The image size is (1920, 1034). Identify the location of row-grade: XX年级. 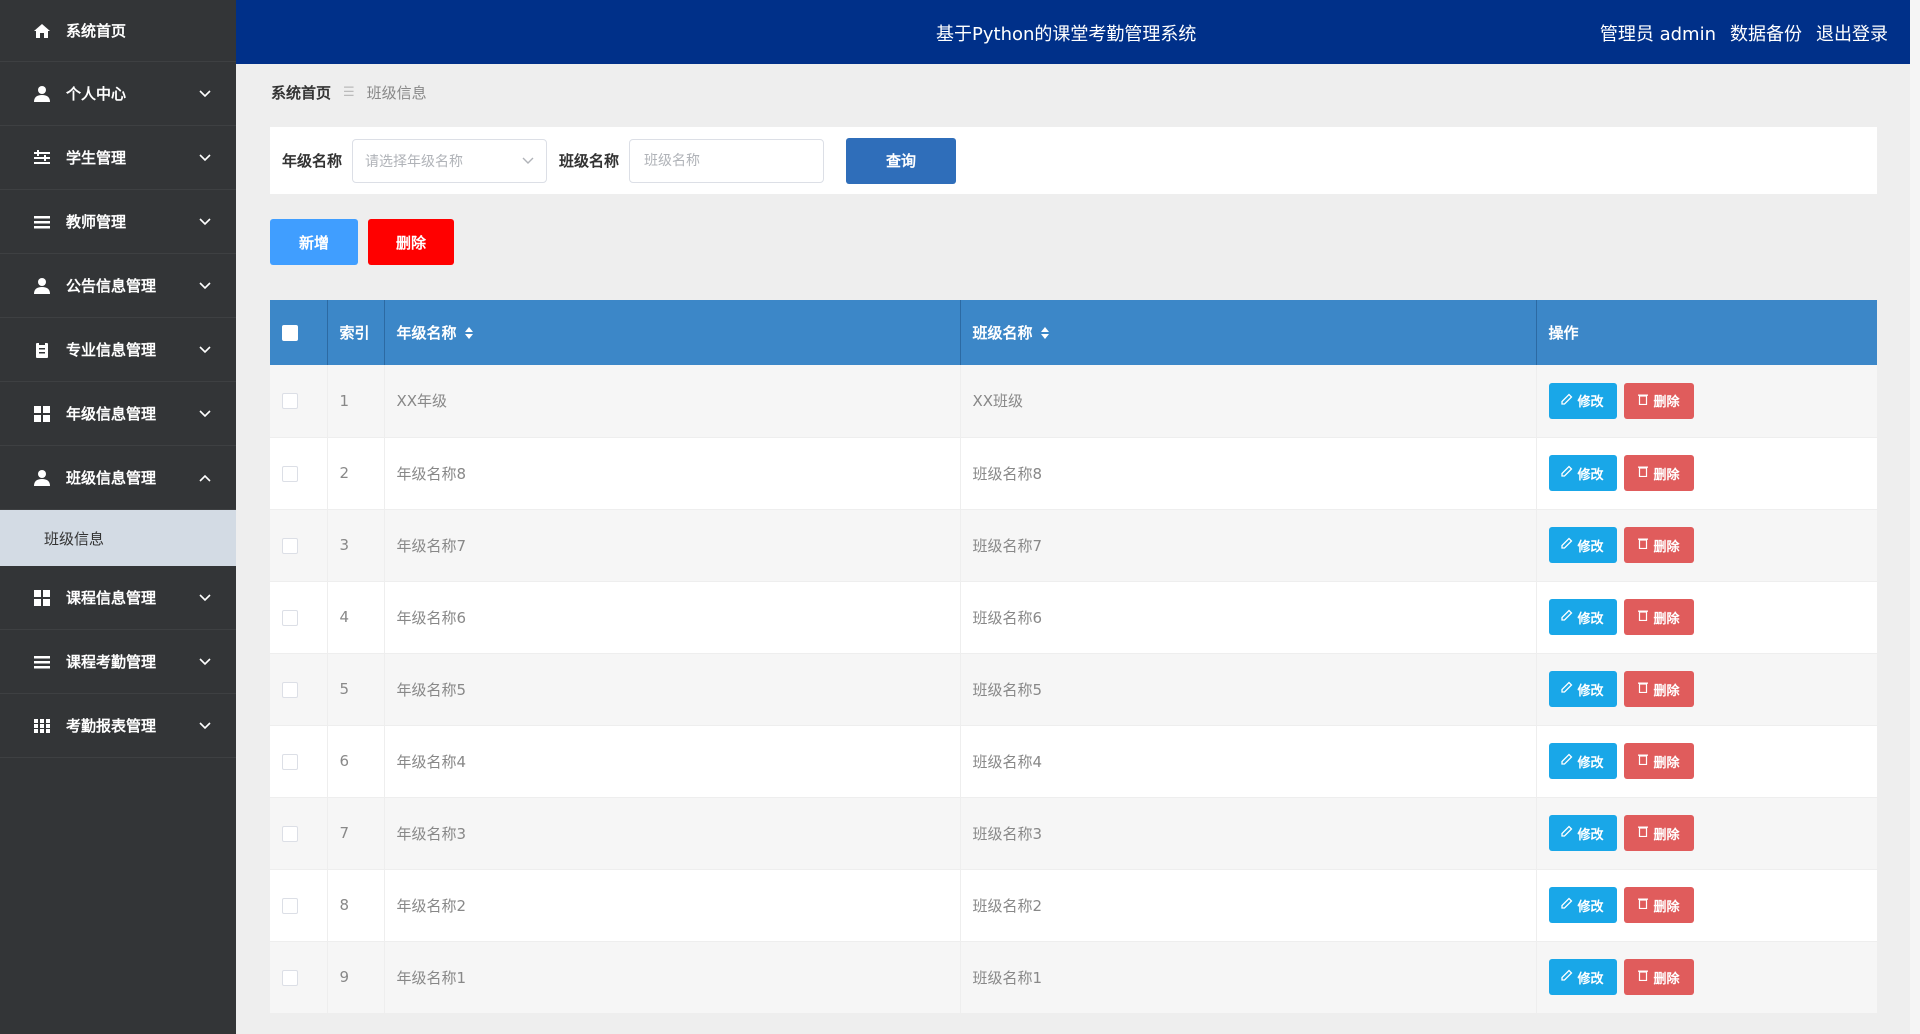
(672, 401).